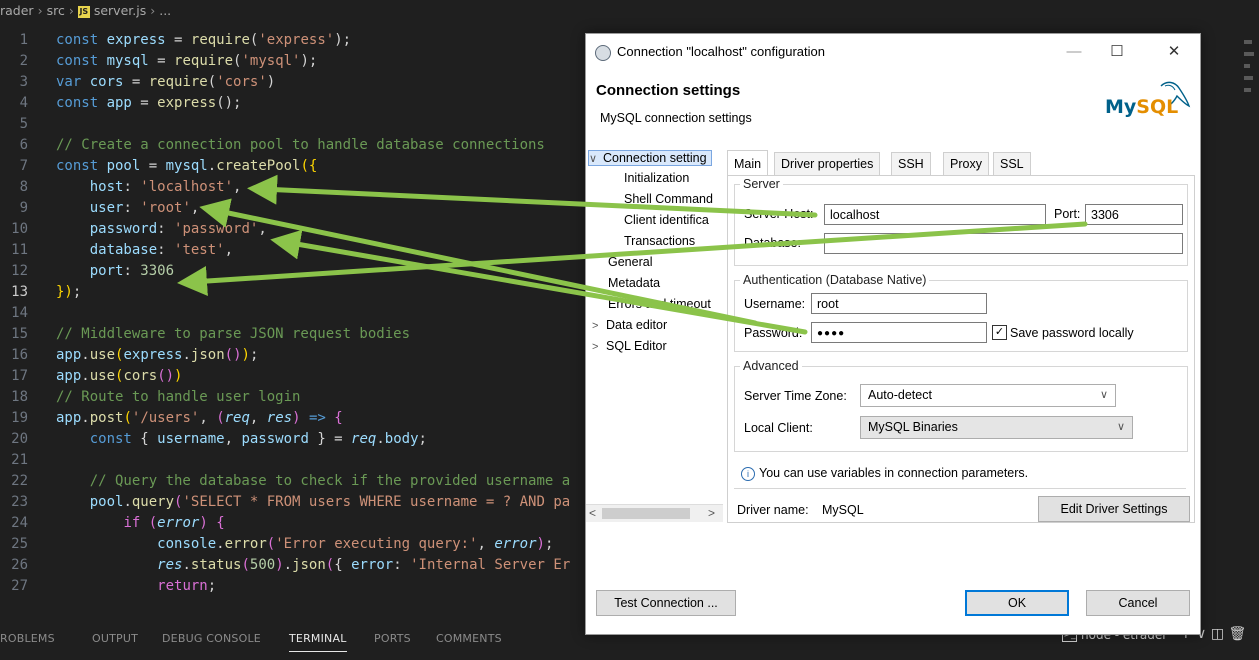 The height and width of the screenshot is (660, 1259). I want to click on tree-item-data-editor: > Data editor, so click(629, 325).